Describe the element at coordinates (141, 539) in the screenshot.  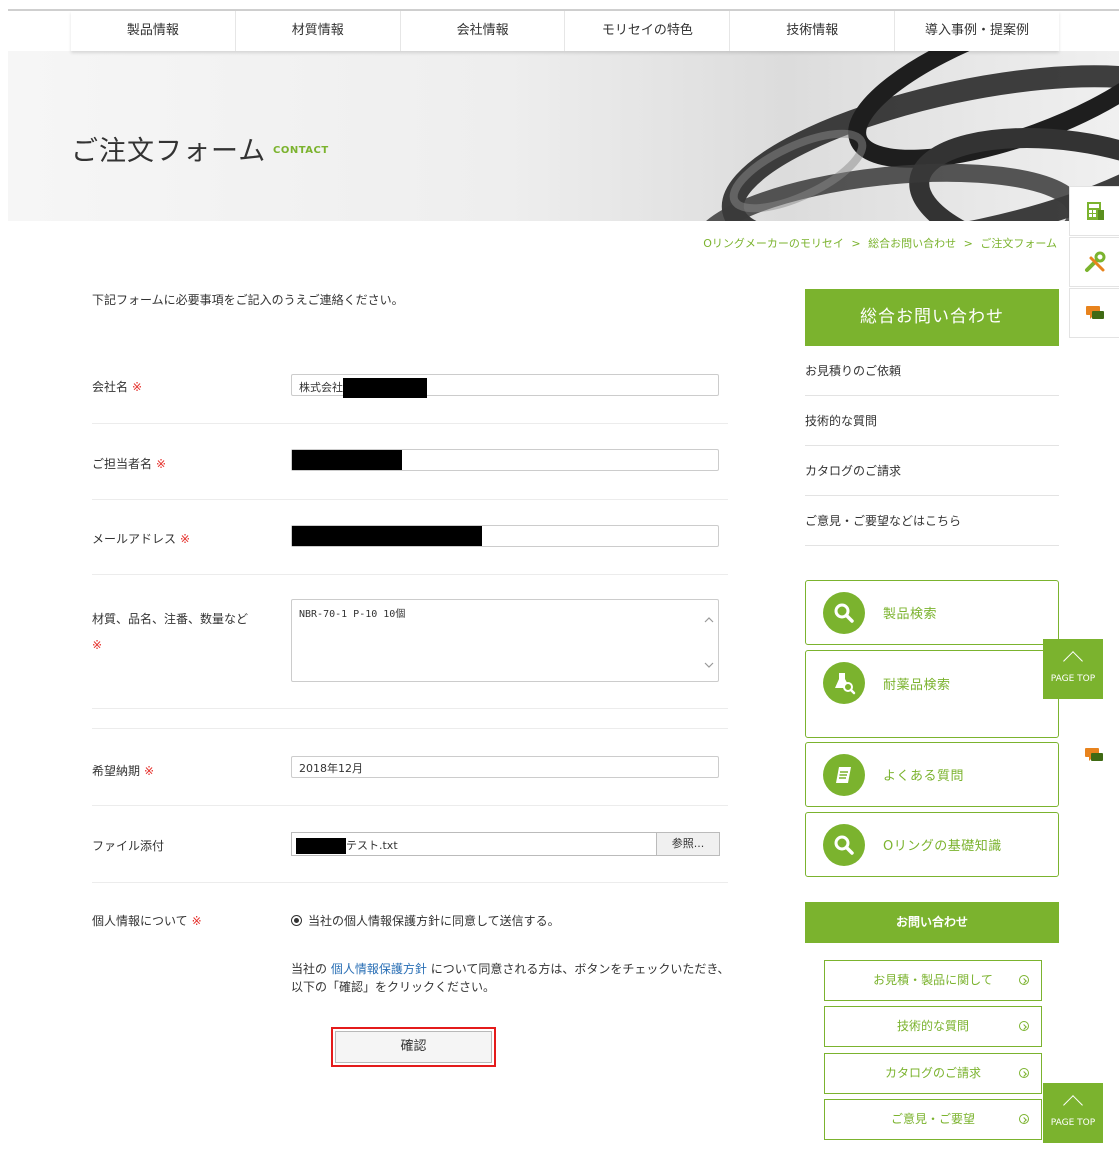
I see `email-label: メールアドレス ※` at that location.